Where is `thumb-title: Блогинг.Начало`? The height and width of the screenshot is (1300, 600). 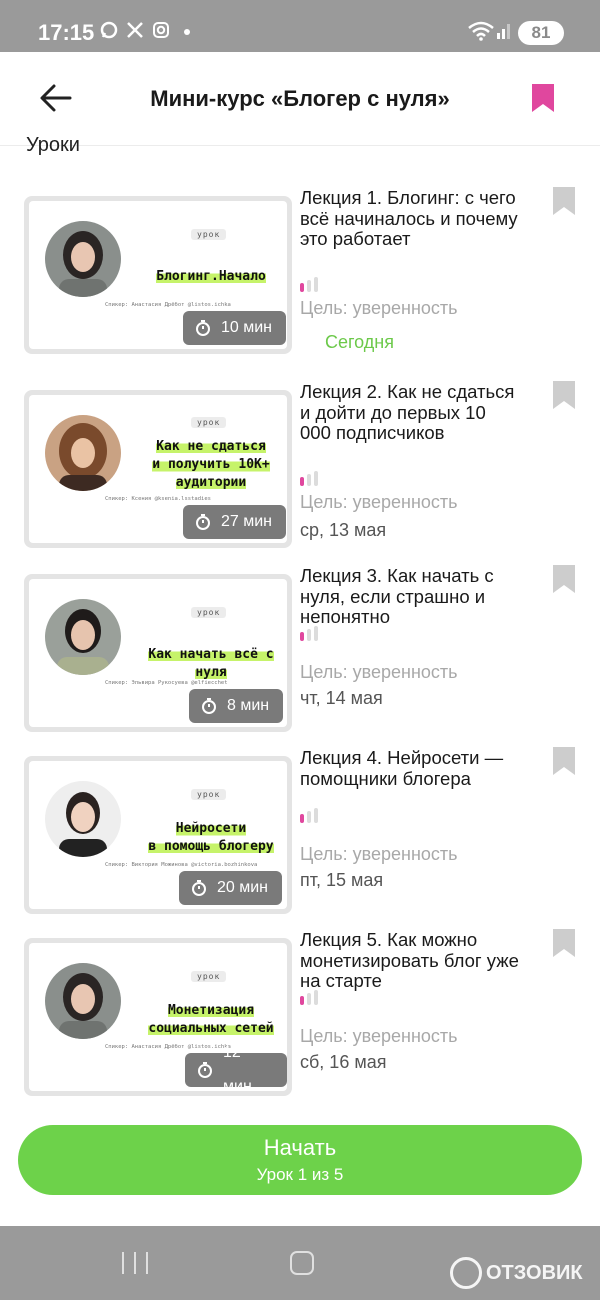
thumb-title: Блогинг.Начало is located at coordinates (211, 276).